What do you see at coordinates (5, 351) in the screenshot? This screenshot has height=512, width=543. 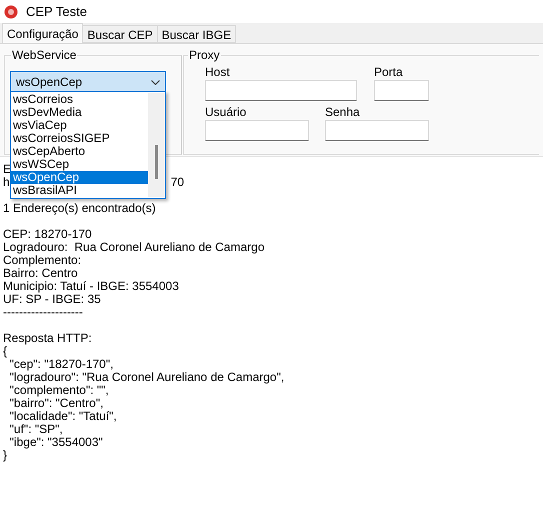 I see `memo-line: {` at bounding box center [5, 351].